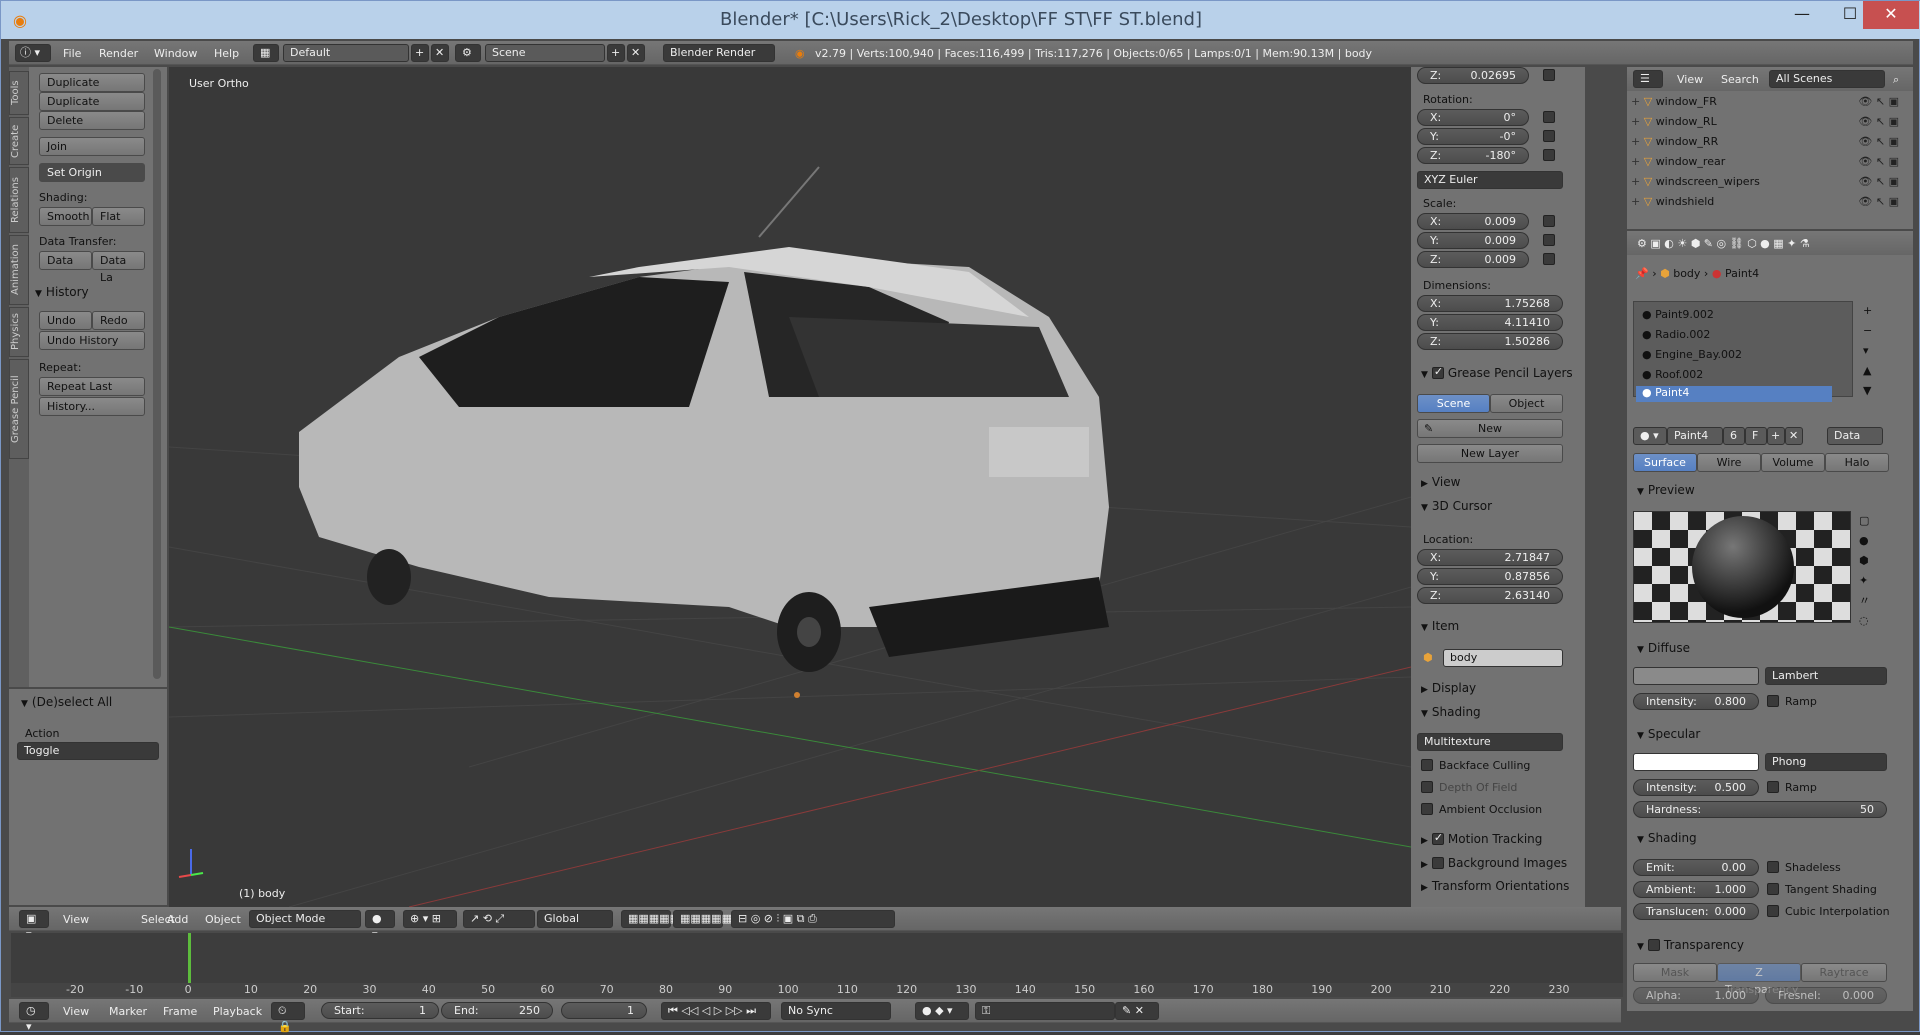 The image size is (1920, 1035). What do you see at coordinates (1453, 403) in the screenshot?
I see `gp-scene-button: Scene` at bounding box center [1453, 403].